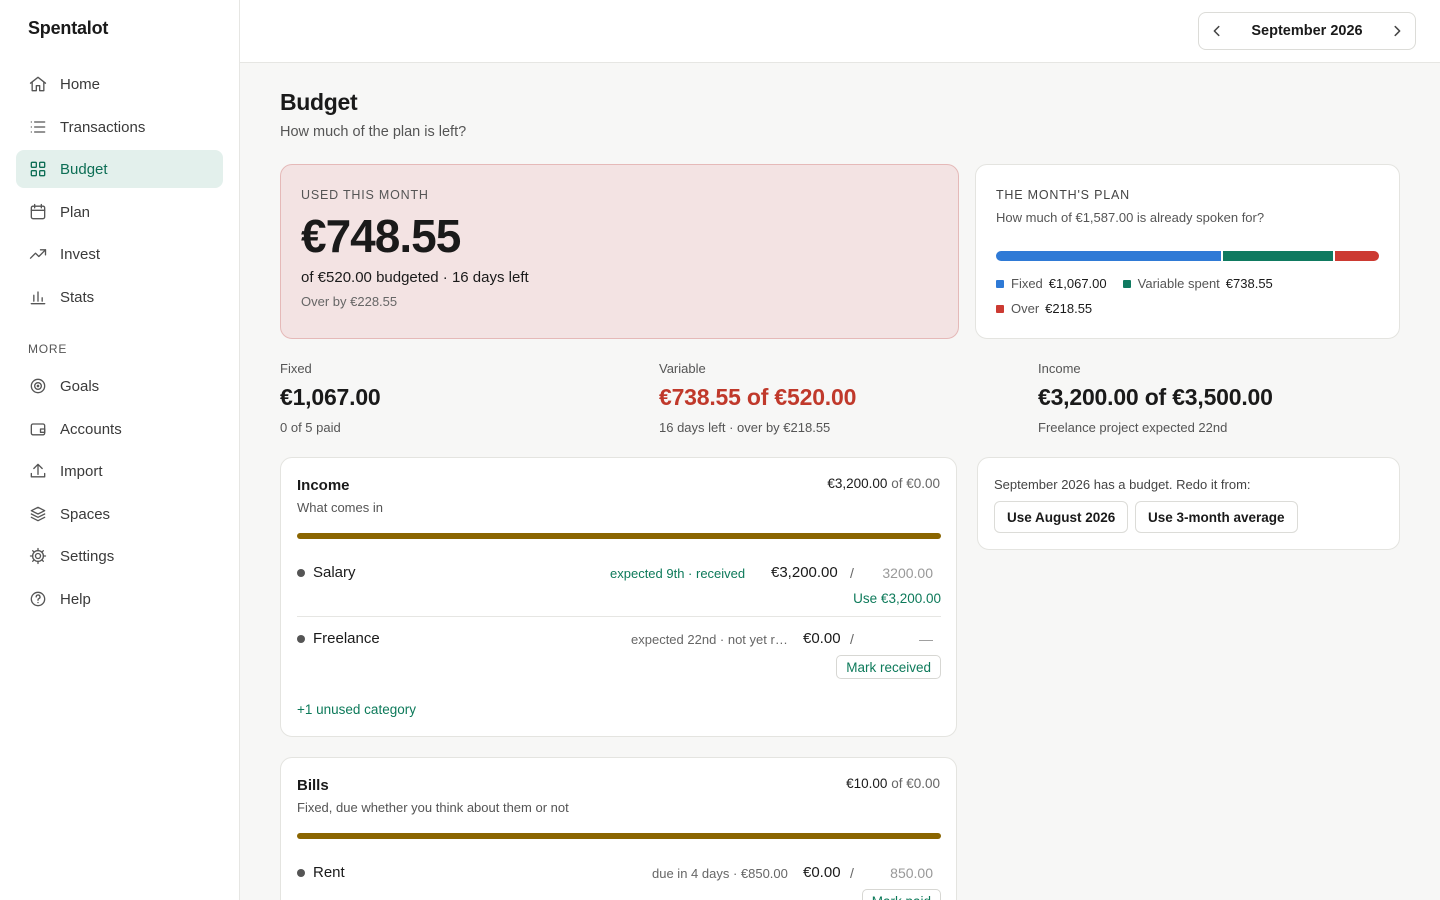 This screenshot has width=1440, height=900. Describe the element at coordinates (867, 783) in the screenshot. I see `group-total-amount: €10.00` at that location.